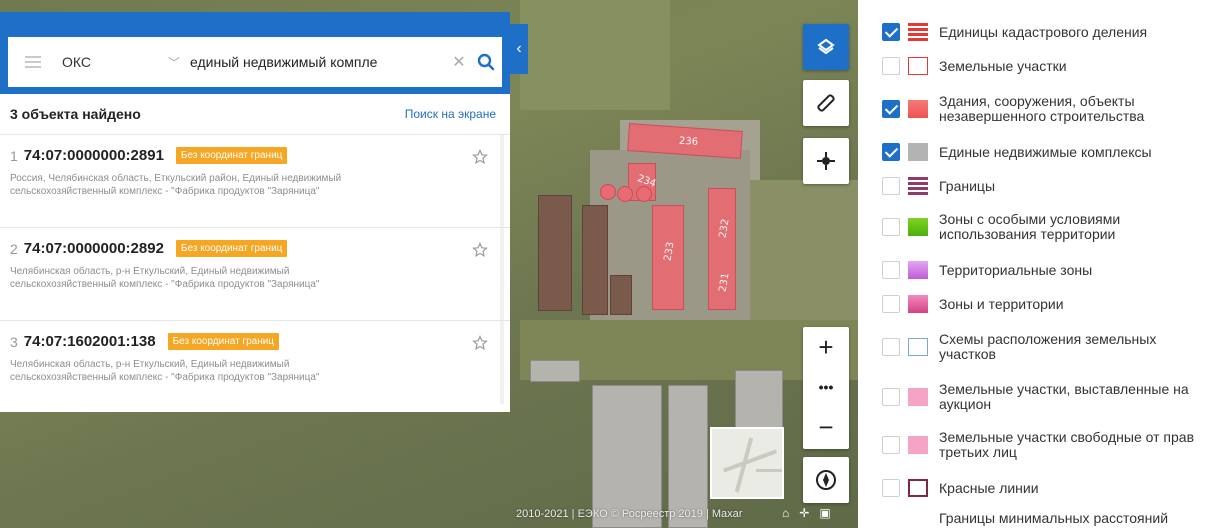 The image size is (1210, 528). Describe the element at coordinates (113, 62) in the screenshot. I see `category-select: ОКС` at that location.